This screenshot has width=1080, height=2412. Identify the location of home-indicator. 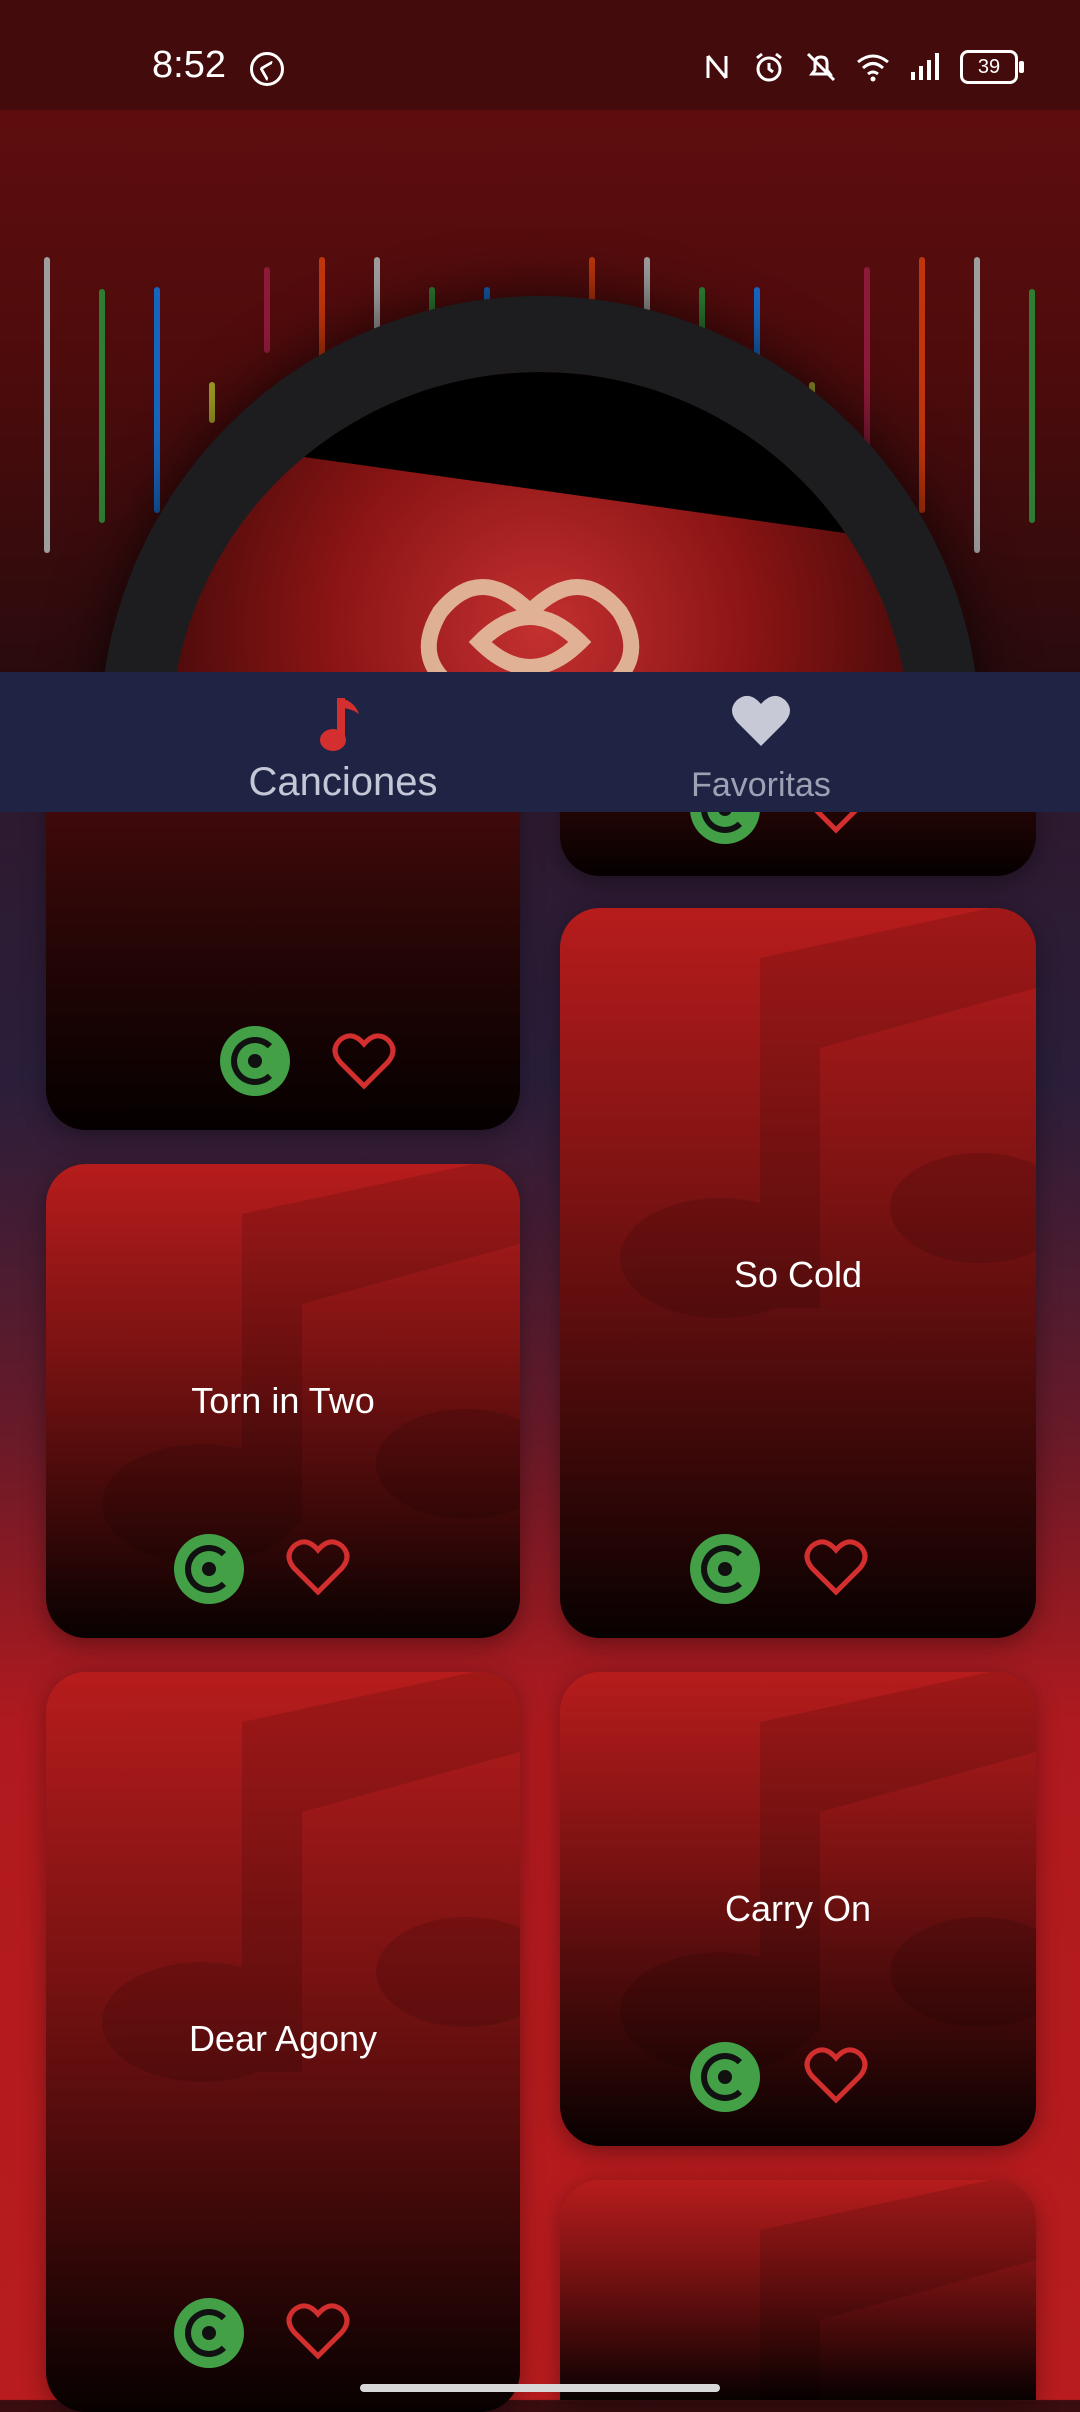
(540, 2388).